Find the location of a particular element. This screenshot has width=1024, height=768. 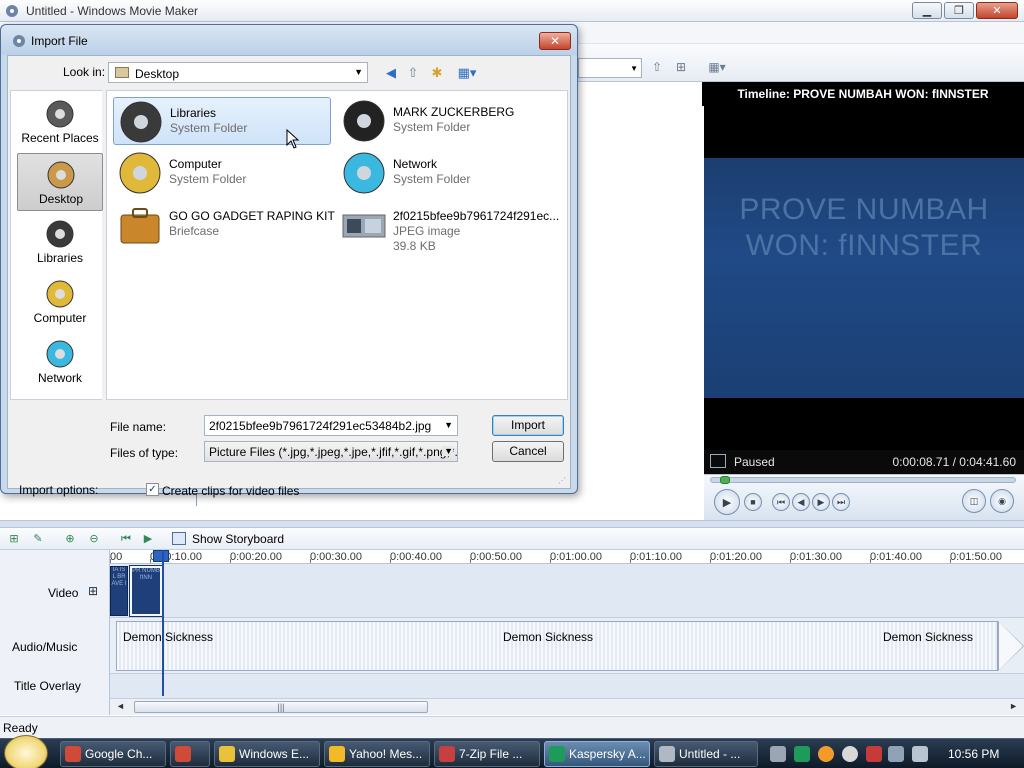

stop-button: ■ is located at coordinates (753, 502).